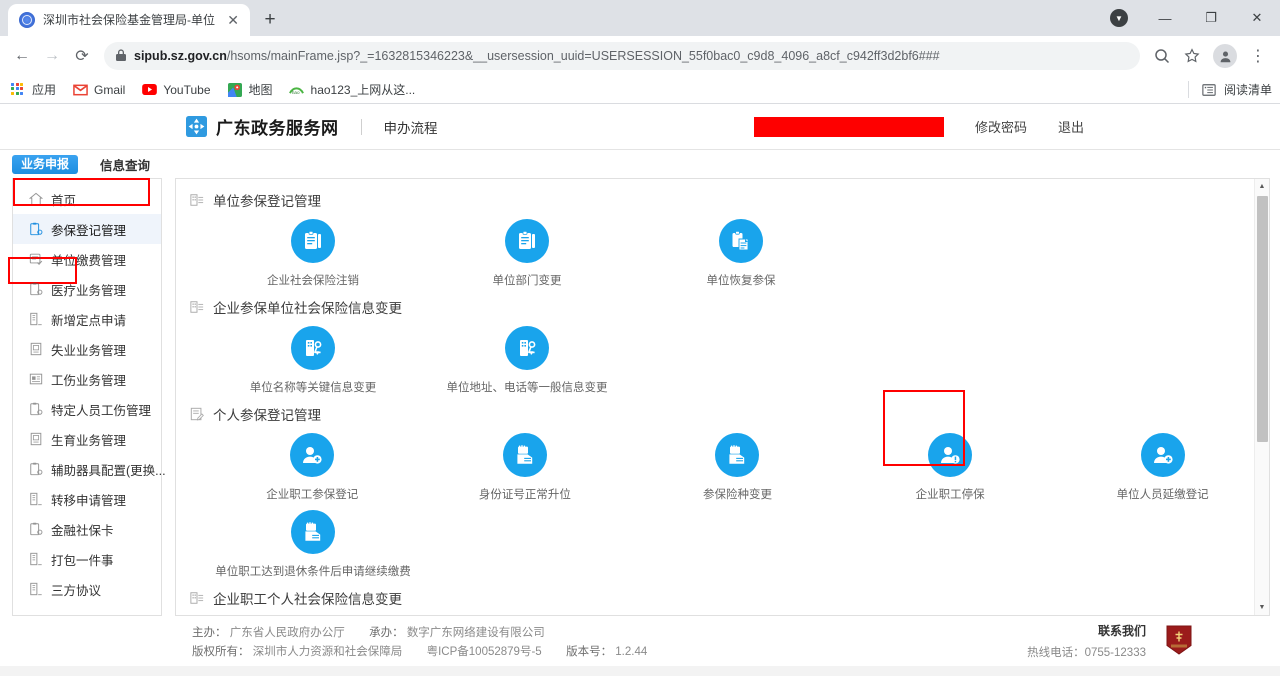  Describe the element at coordinates (233, 20) in the screenshot. I see `close-icon: ✕` at that location.